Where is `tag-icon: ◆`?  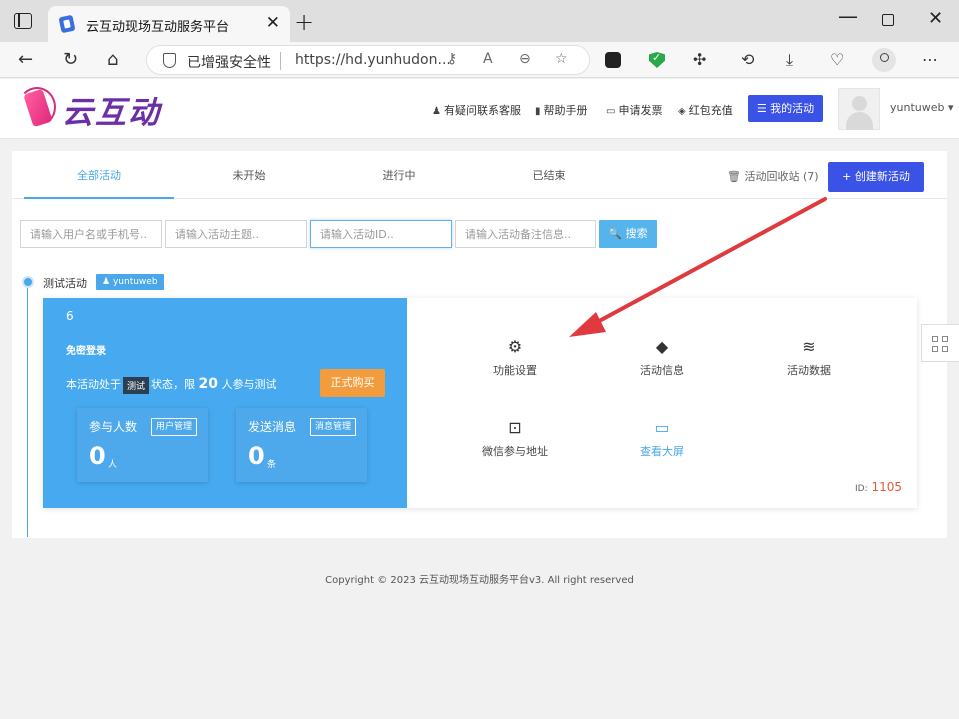 tag-icon: ◆ is located at coordinates (662, 346).